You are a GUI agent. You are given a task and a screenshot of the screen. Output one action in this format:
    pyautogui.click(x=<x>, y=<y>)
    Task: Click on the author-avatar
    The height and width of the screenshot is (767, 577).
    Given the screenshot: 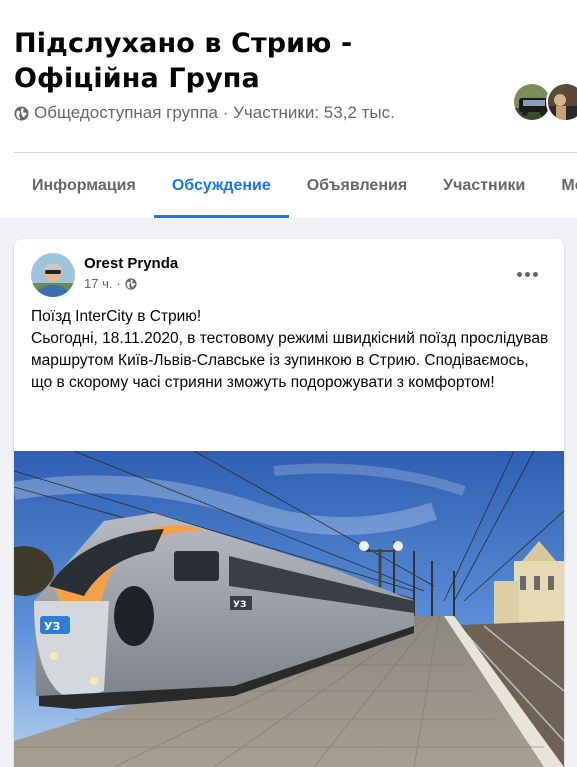 What is the action you would take?
    pyautogui.click(x=53, y=275)
    